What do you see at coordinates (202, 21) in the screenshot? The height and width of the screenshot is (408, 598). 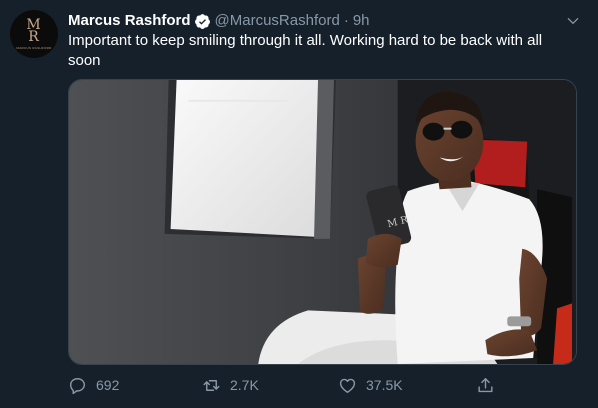 I see `verified-badge-icon` at bounding box center [202, 21].